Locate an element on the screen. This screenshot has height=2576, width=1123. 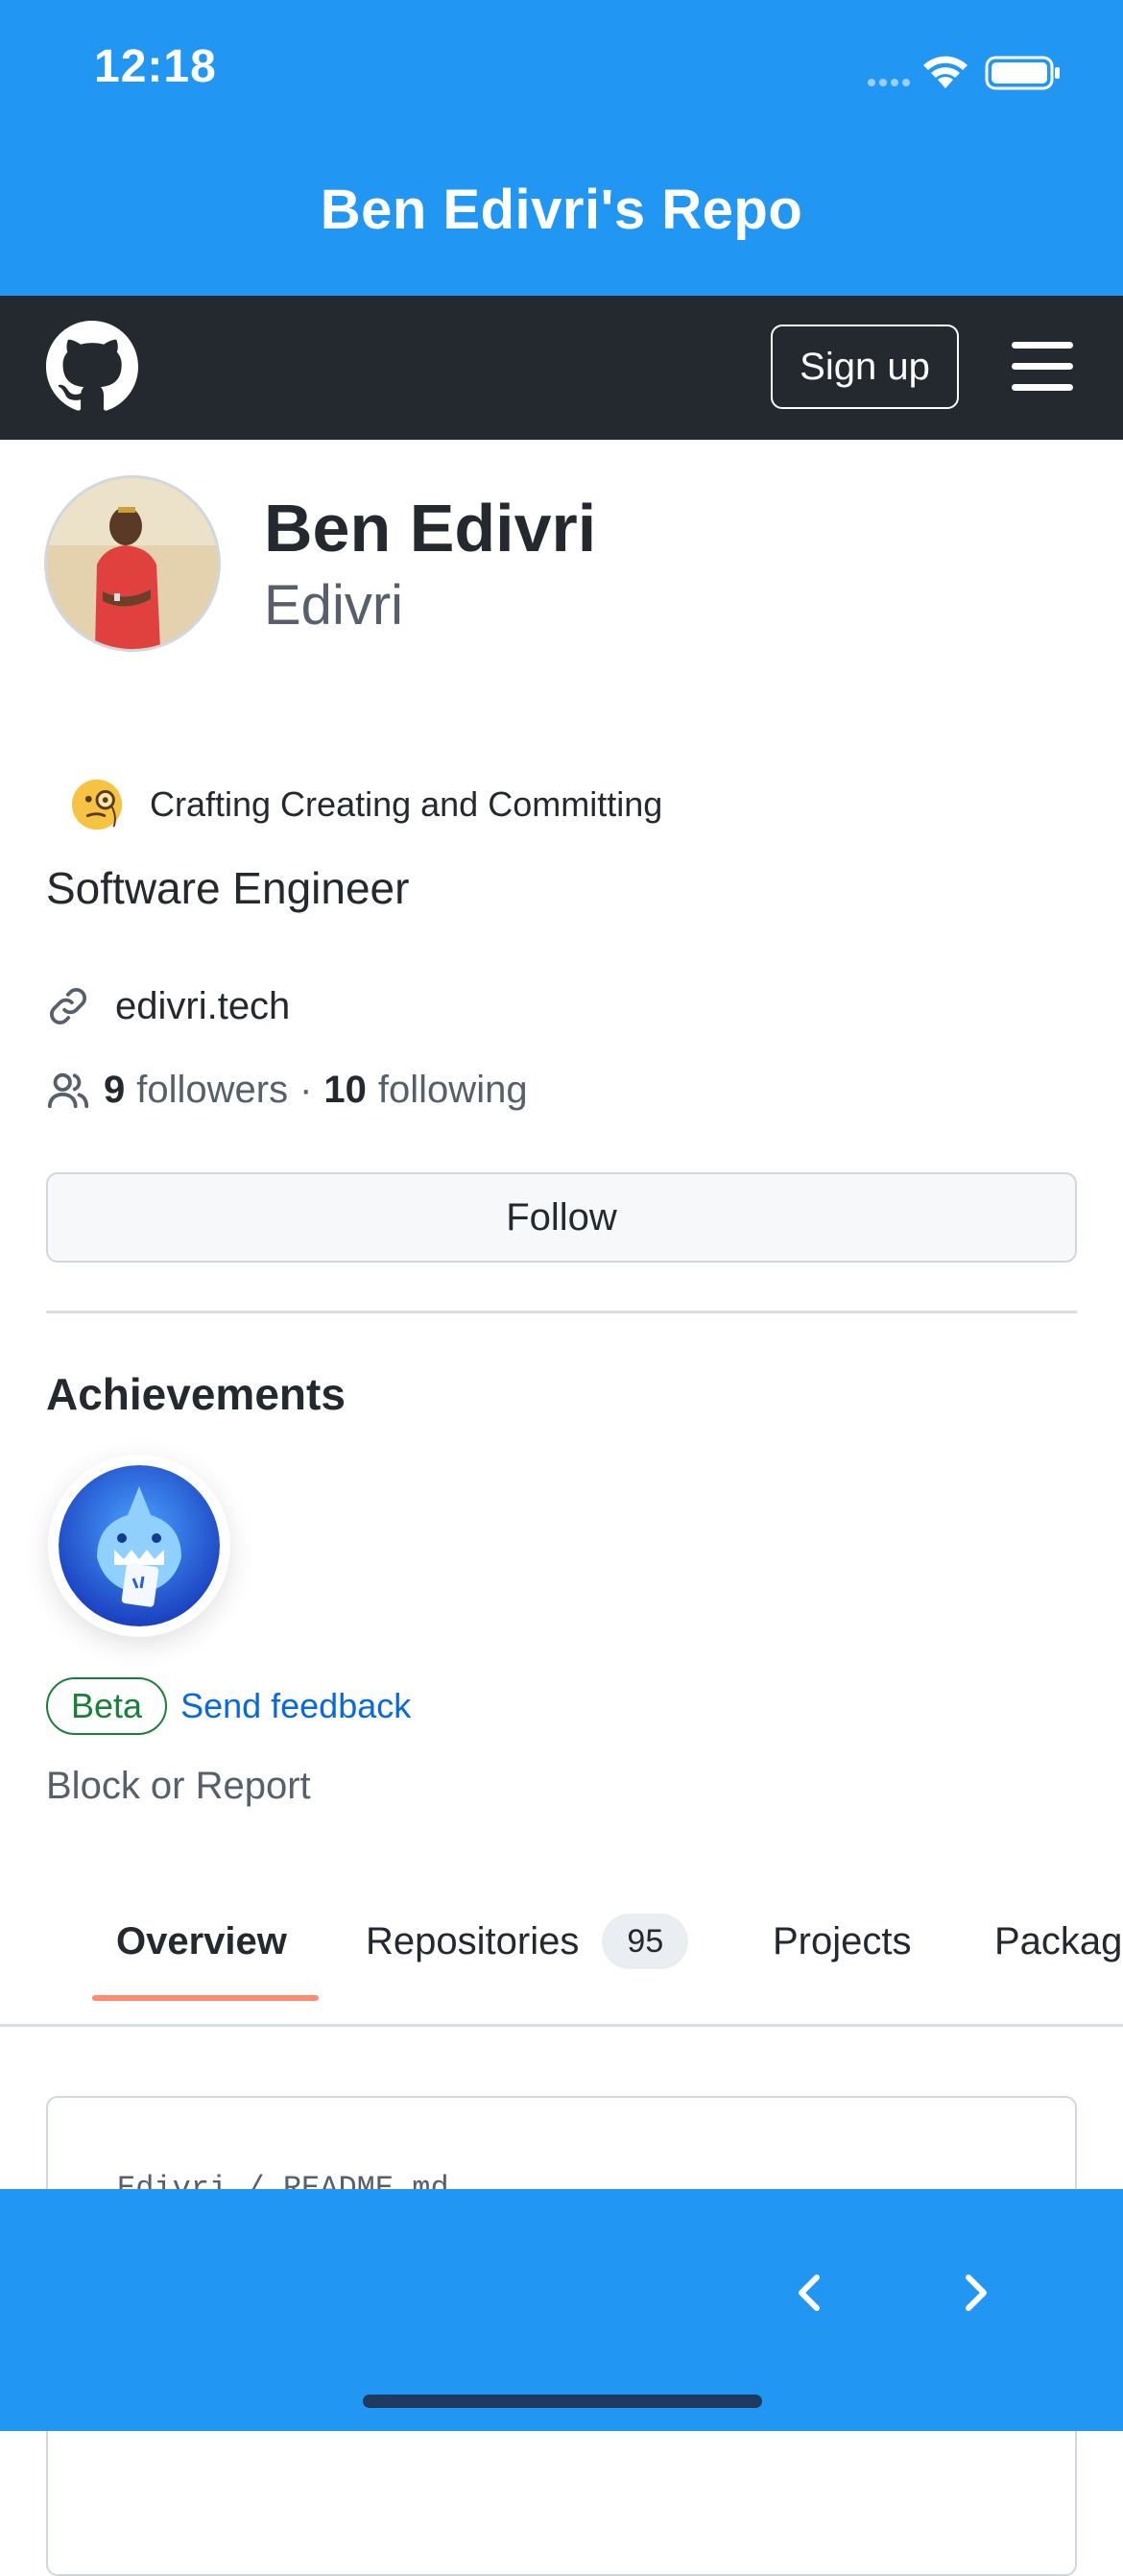
status-text: Crafting Creating and Committing is located at coordinates (406, 804).